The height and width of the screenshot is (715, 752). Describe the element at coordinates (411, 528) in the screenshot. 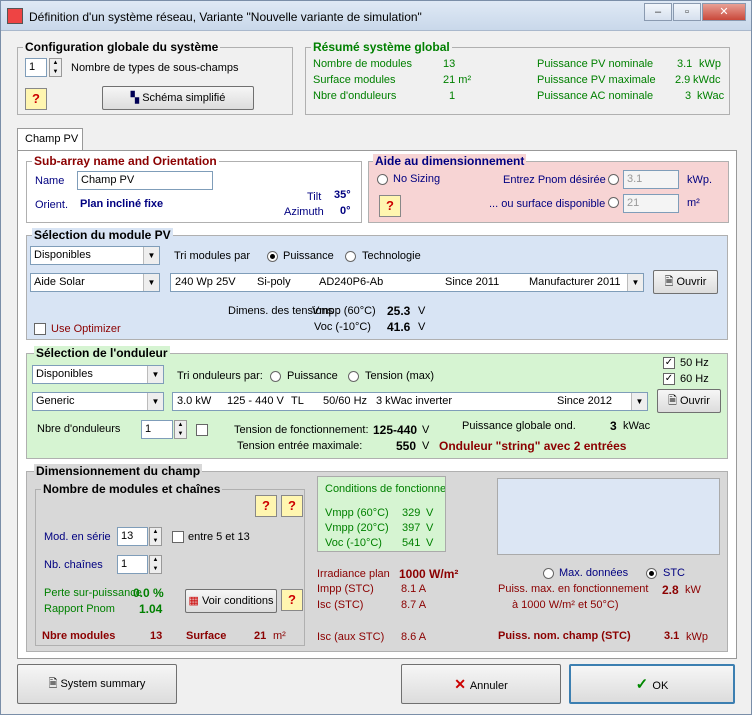

I see `condition-value: 397` at that location.